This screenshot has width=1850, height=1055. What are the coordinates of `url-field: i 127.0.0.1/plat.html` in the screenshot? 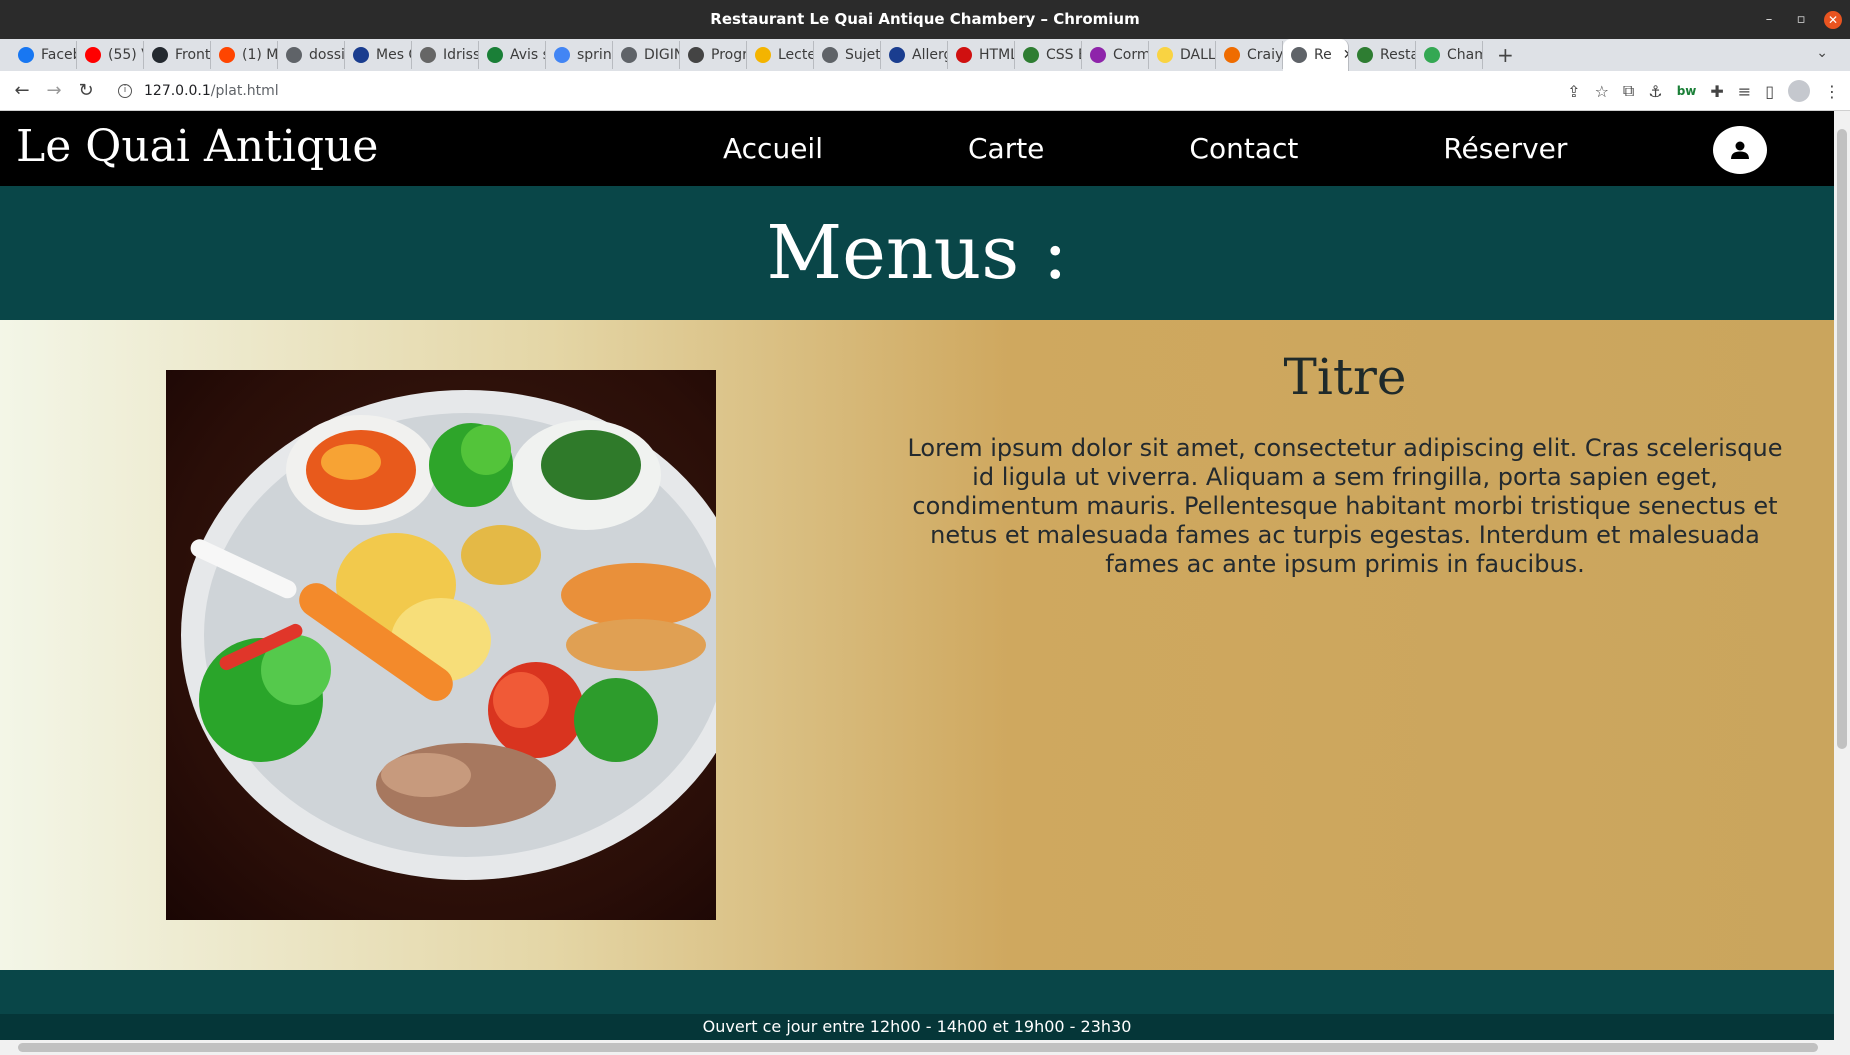 It's located at (198, 91).